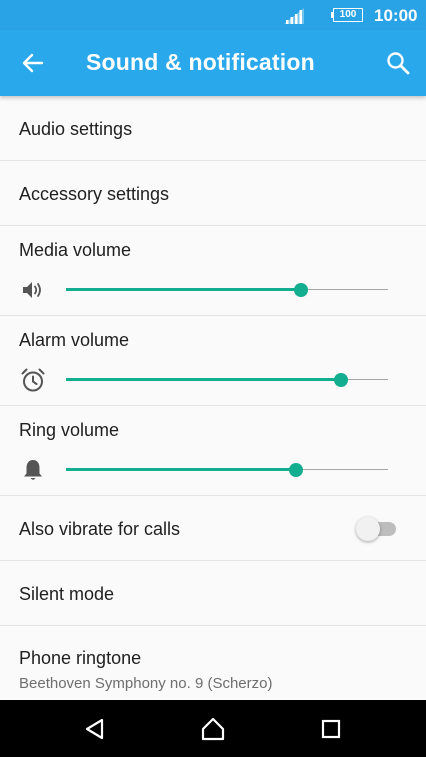 The image size is (426, 757). What do you see at coordinates (33, 380) in the screenshot?
I see `alarm-clock-icon` at bounding box center [33, 380].